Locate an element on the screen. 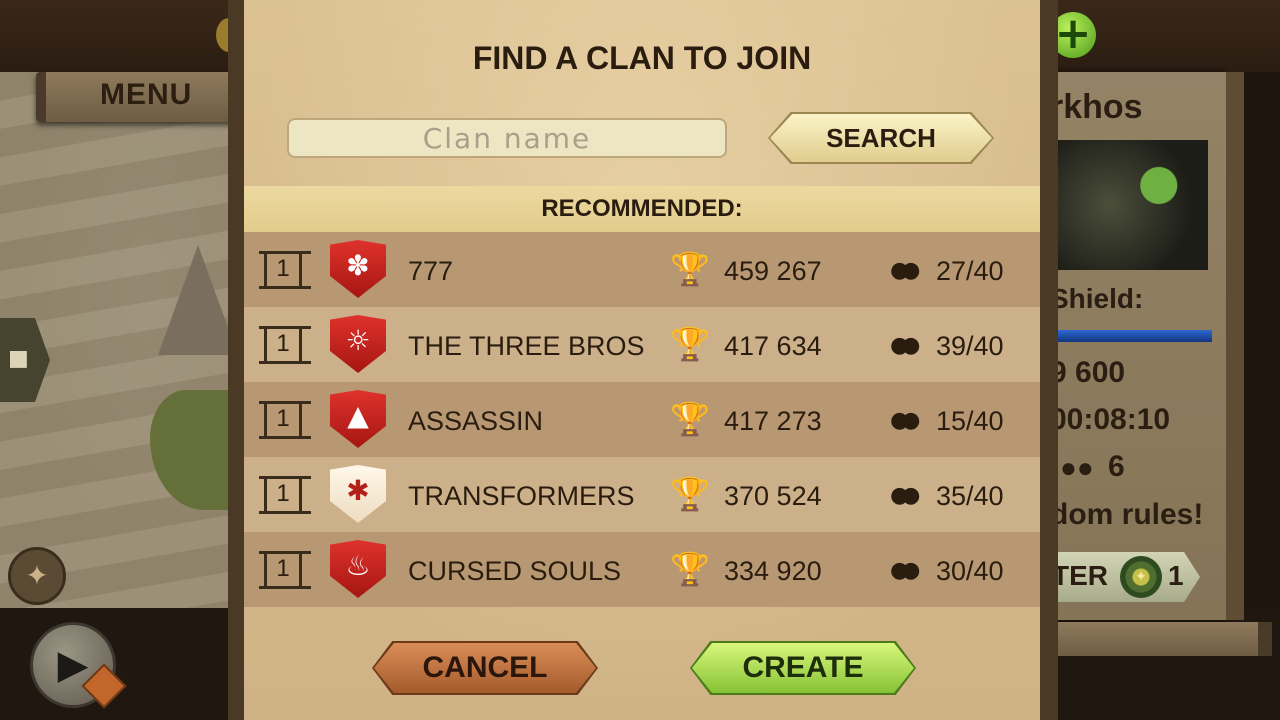 This screenshot has width=1280, height=720. clan-trophies: 334 920 is located at coordinates (773, 571).